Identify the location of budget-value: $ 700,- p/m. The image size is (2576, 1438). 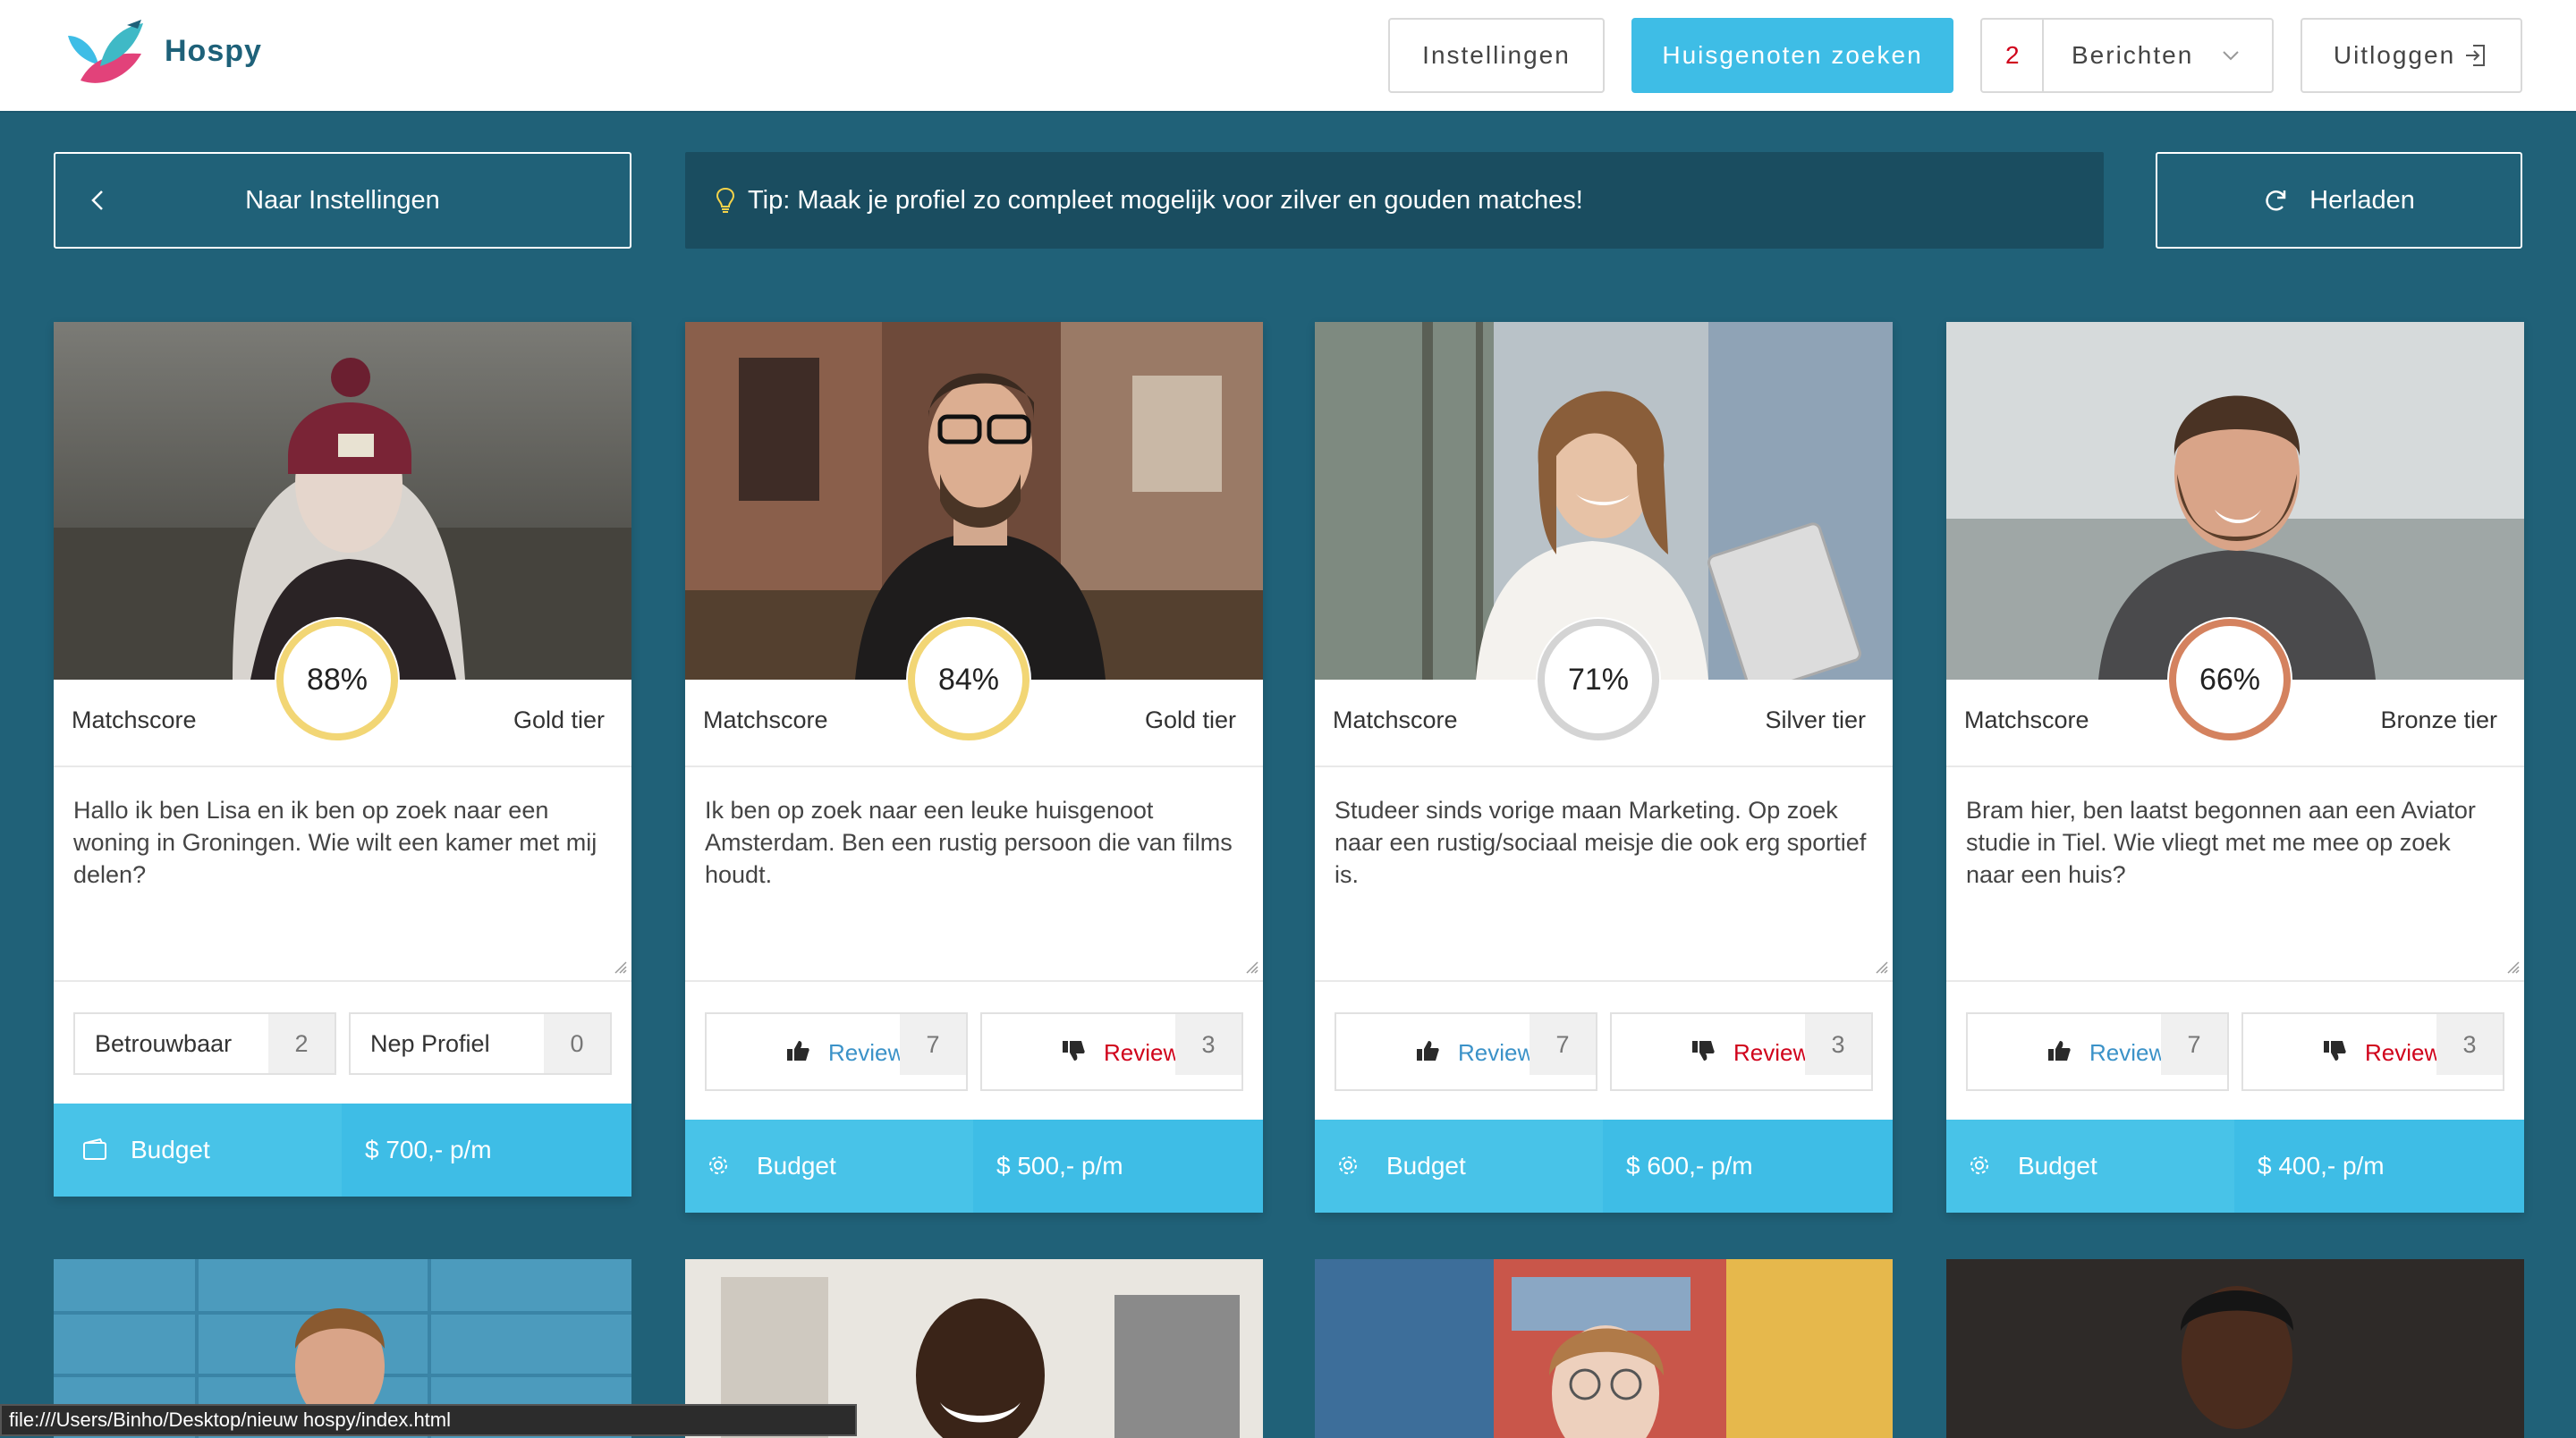
(486, 1150).